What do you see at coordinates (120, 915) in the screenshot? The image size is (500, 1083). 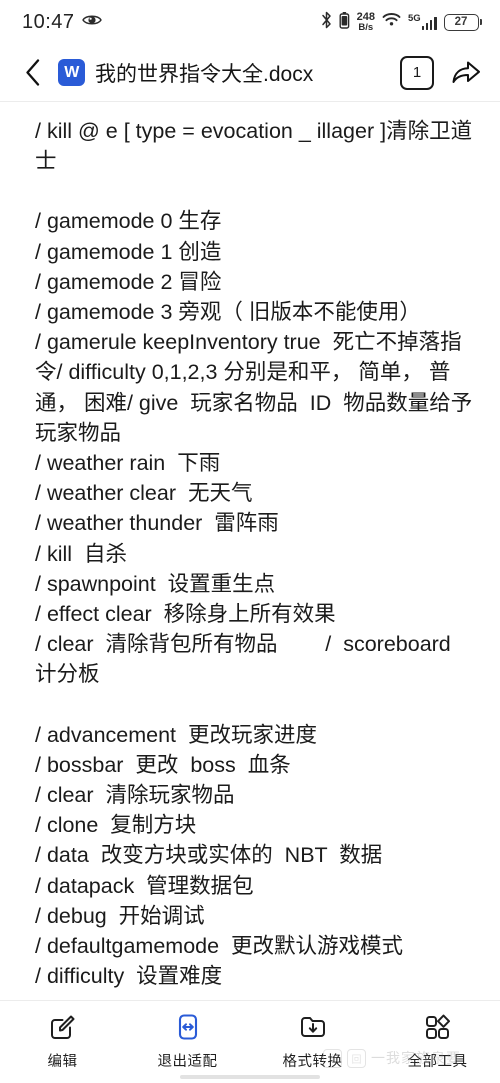 I see `document-line: / debug 开始调试` at bounding box center [120, 915].